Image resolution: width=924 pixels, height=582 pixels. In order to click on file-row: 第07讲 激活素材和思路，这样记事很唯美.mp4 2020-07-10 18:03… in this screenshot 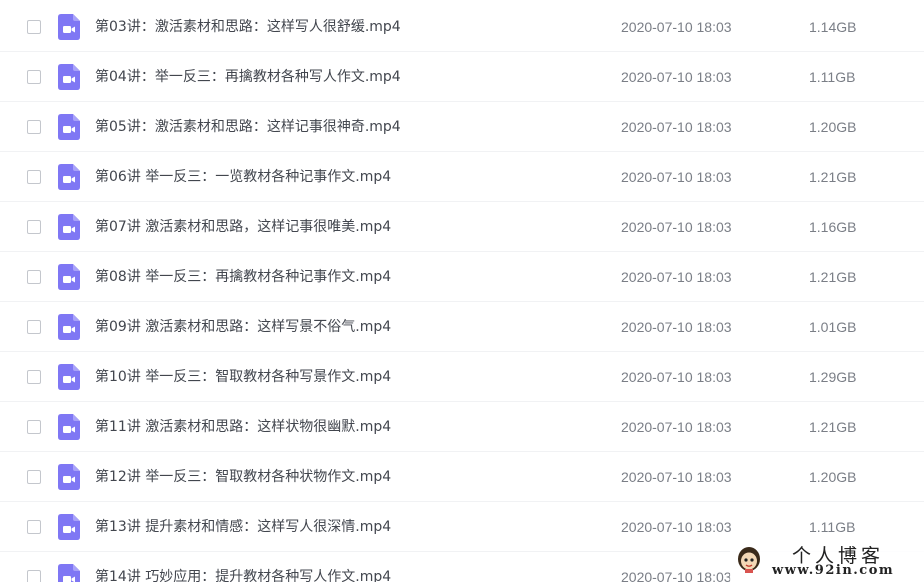, I will do `click(462, 227)`.